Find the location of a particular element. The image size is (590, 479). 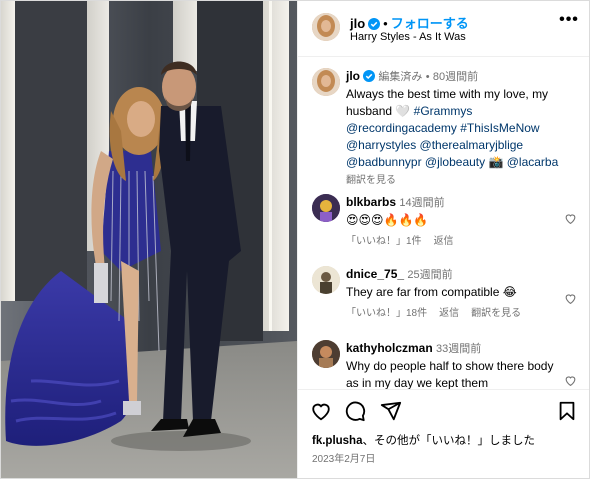

post-actions: fk.plusha、その他が「いいね！」しました 2023年2月7日 is located at coordinates (443, 433).